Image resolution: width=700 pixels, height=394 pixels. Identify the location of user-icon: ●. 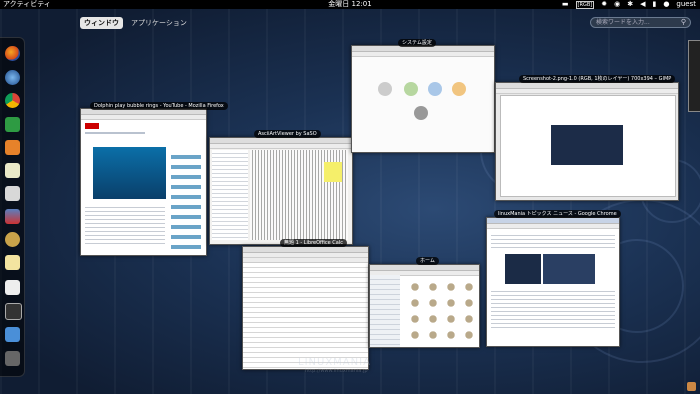
(666, 4).